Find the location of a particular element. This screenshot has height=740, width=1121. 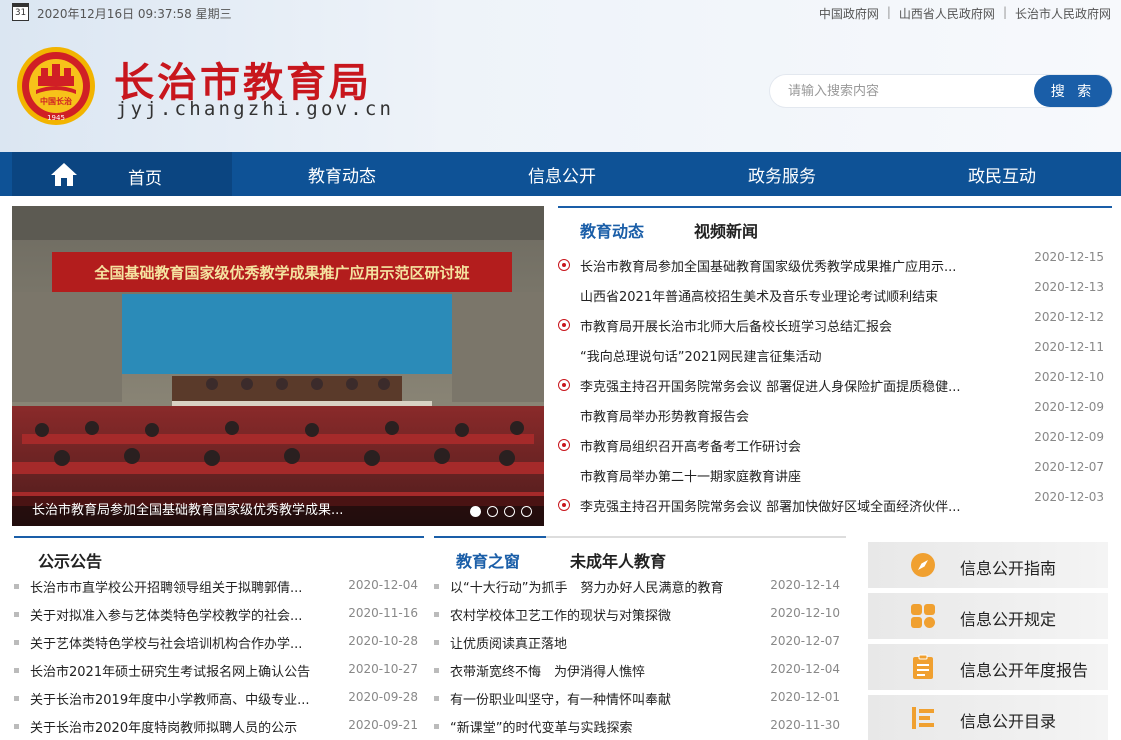

tab-minor-education: 未成年人教育 is located at coordinates (618, 560).